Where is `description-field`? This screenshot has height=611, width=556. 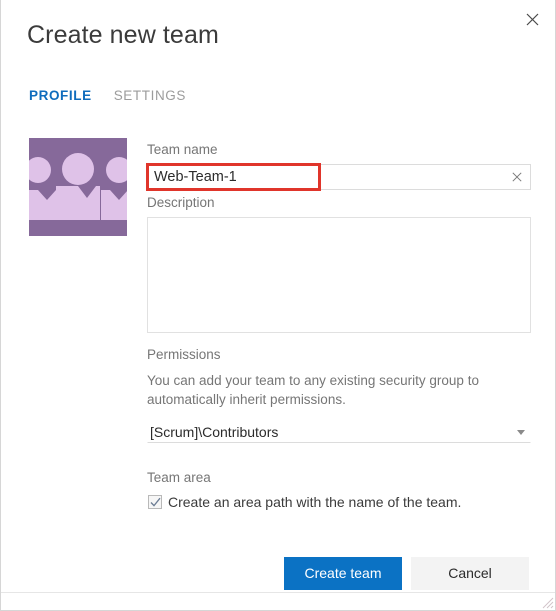
description-field is located at coordinates (339, 275).